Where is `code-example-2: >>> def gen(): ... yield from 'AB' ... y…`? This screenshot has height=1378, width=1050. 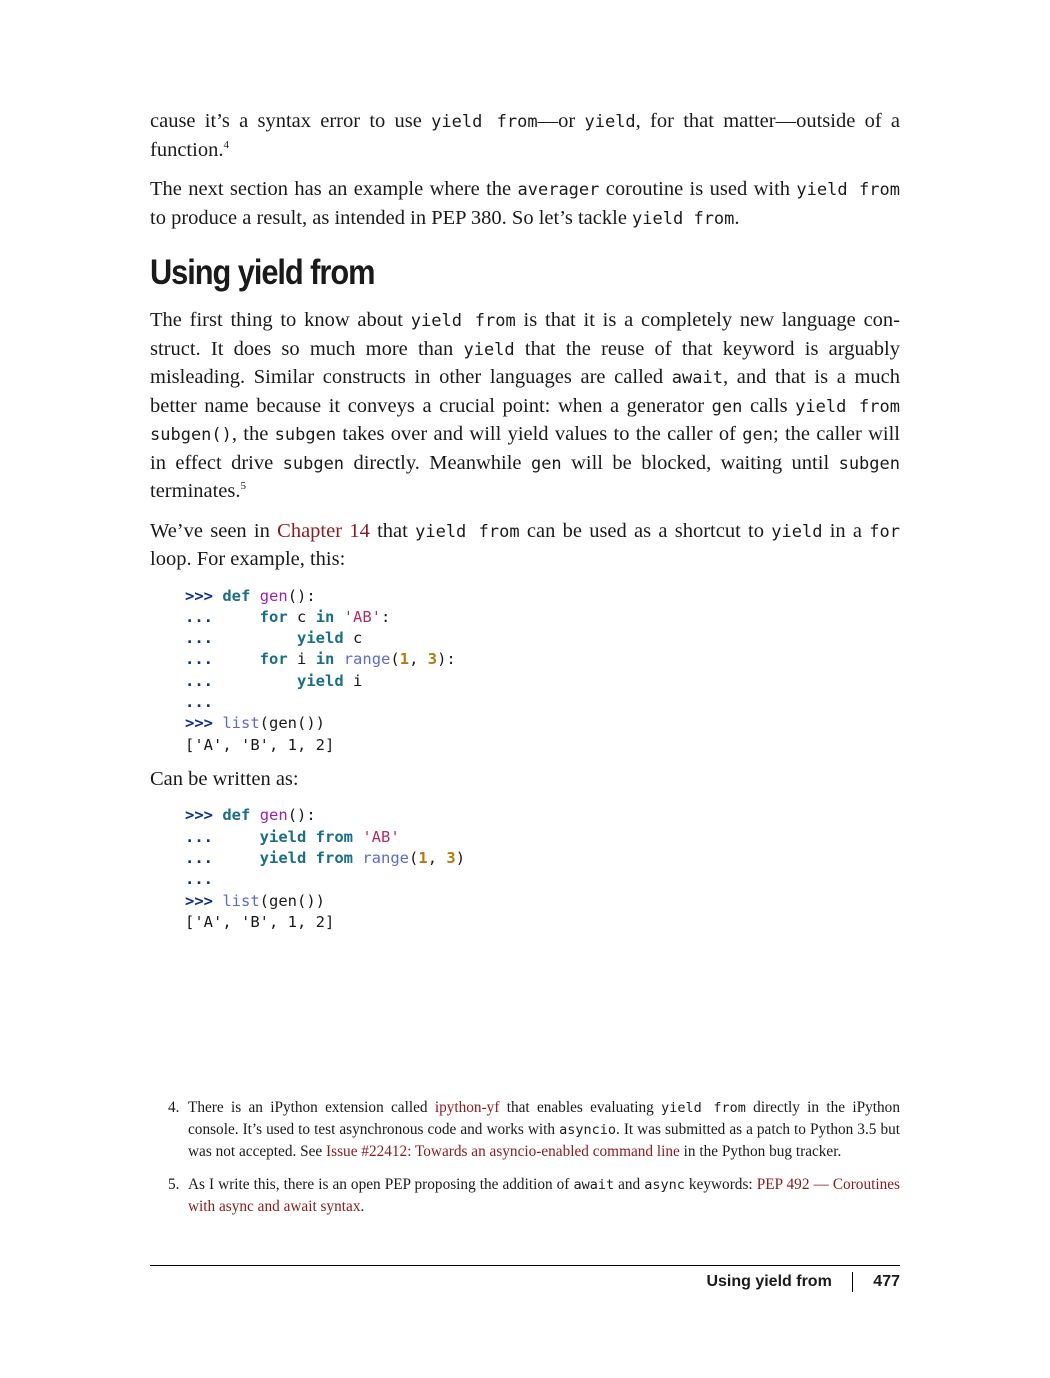
code-example-2: >>> def gen(): ... yield from 'AB' ... y… is located at coordinates (325, 868).